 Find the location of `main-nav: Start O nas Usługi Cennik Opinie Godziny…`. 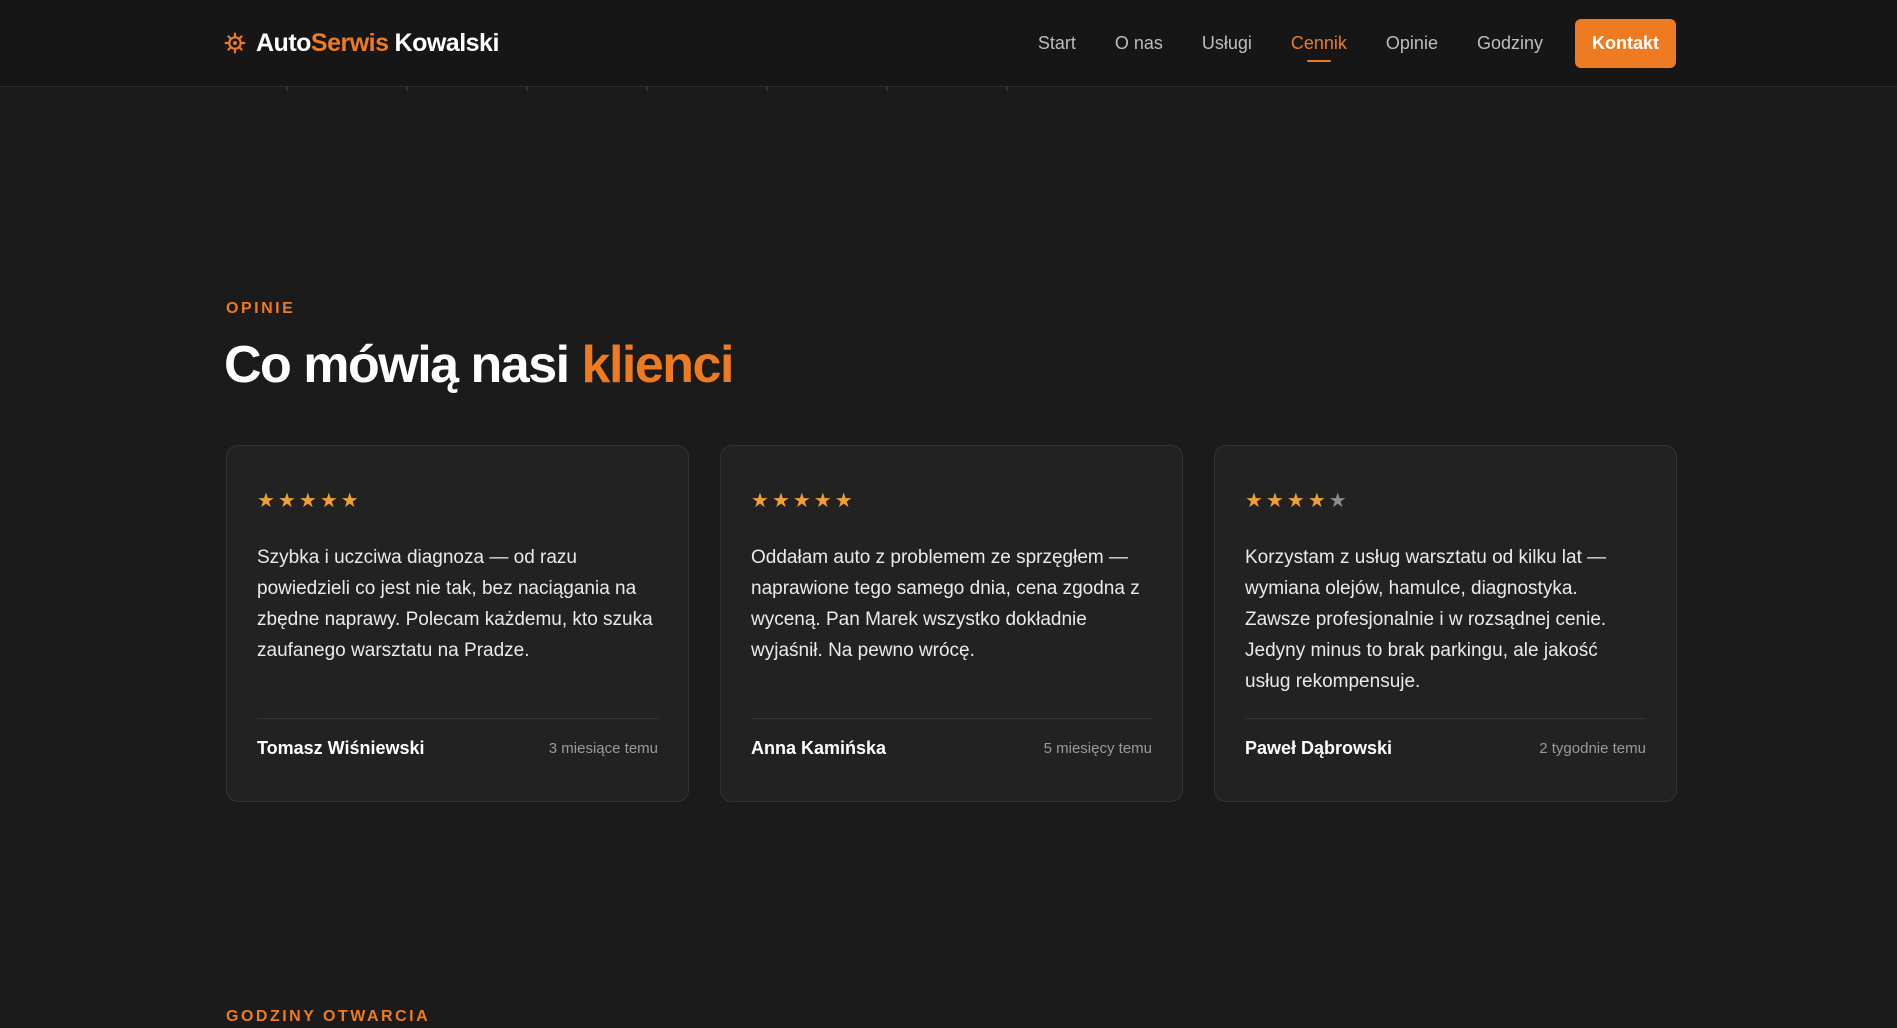

main-nav: Start O nas Usługi Cennik Opinie Godziny… is located at coordinates (1337, 43).